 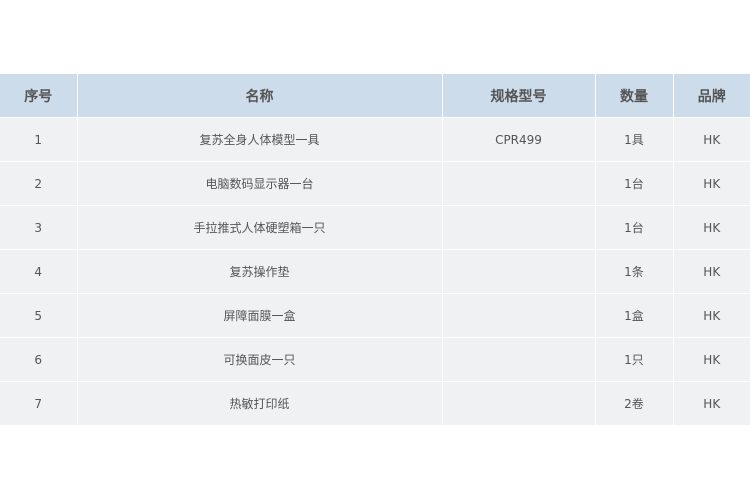 What do you see at coordinates (39, 271) in the screenshot?
I see `cell-index: 4` at bounding box center [39, 271].